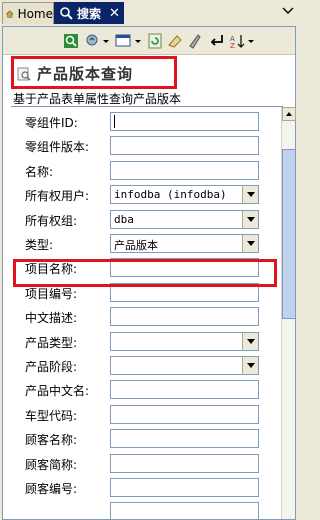  I want to click on field-select: dba, so click(184, 219).